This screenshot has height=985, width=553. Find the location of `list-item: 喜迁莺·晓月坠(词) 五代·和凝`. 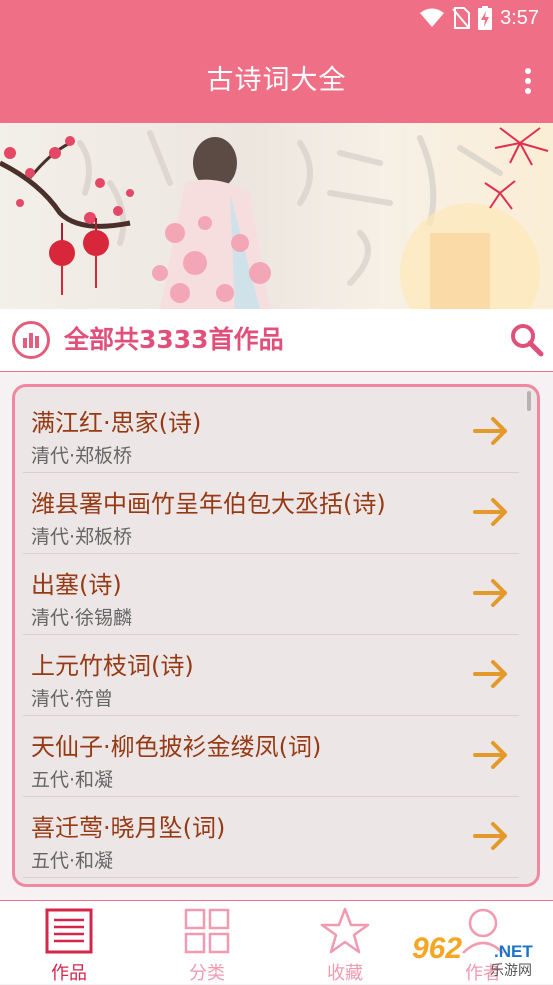

list-item: 喜迁莺·晓月坠(词) 五代·和凝 is located at coordinates (271, 837).